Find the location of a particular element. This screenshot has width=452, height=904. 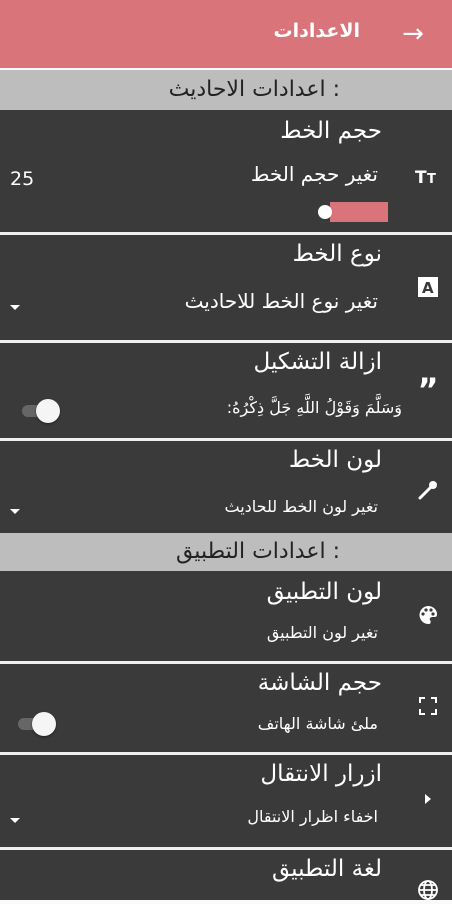

font-icon: A is located at coordinates (428, 287).